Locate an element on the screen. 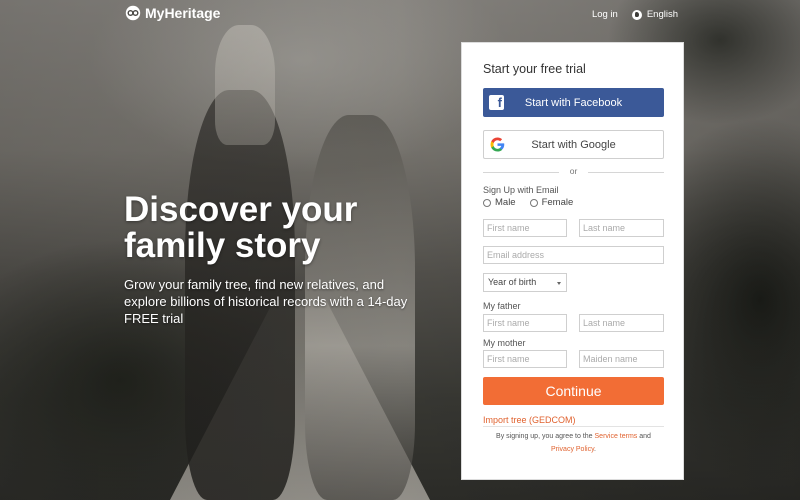 Image resolution: width=800 pixels, height=500 pixels. father-last-name-input is located at coordinates (621, 323).